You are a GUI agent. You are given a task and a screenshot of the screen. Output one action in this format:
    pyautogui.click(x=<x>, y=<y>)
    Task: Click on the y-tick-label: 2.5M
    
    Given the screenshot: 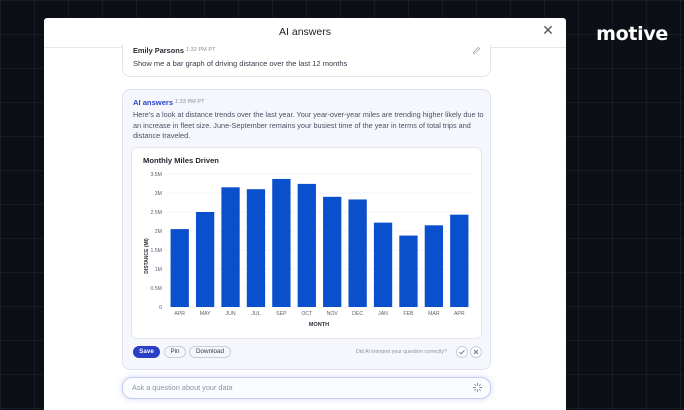 What is the action you would take?
    pyautogui.click(x=156, y=213)
    